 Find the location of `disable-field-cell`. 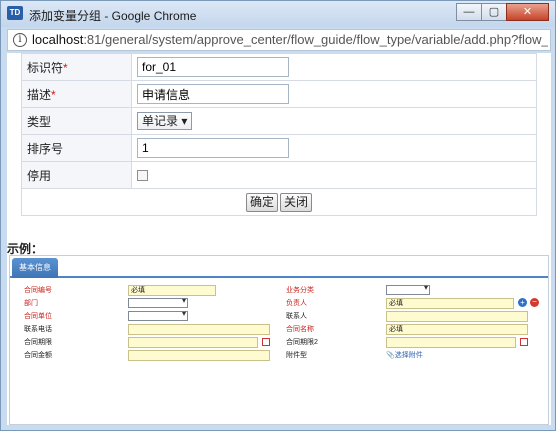

disable-field-cell is located at coordinates (334, 175).